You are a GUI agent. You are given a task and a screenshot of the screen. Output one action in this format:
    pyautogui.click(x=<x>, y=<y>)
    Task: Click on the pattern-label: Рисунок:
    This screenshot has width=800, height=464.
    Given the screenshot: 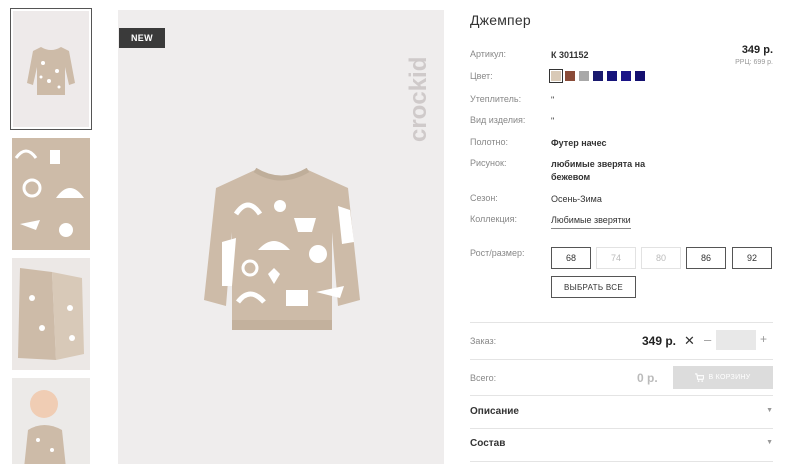 What is the action you would take?
    pyautogui.click(x=488, y=163)
    